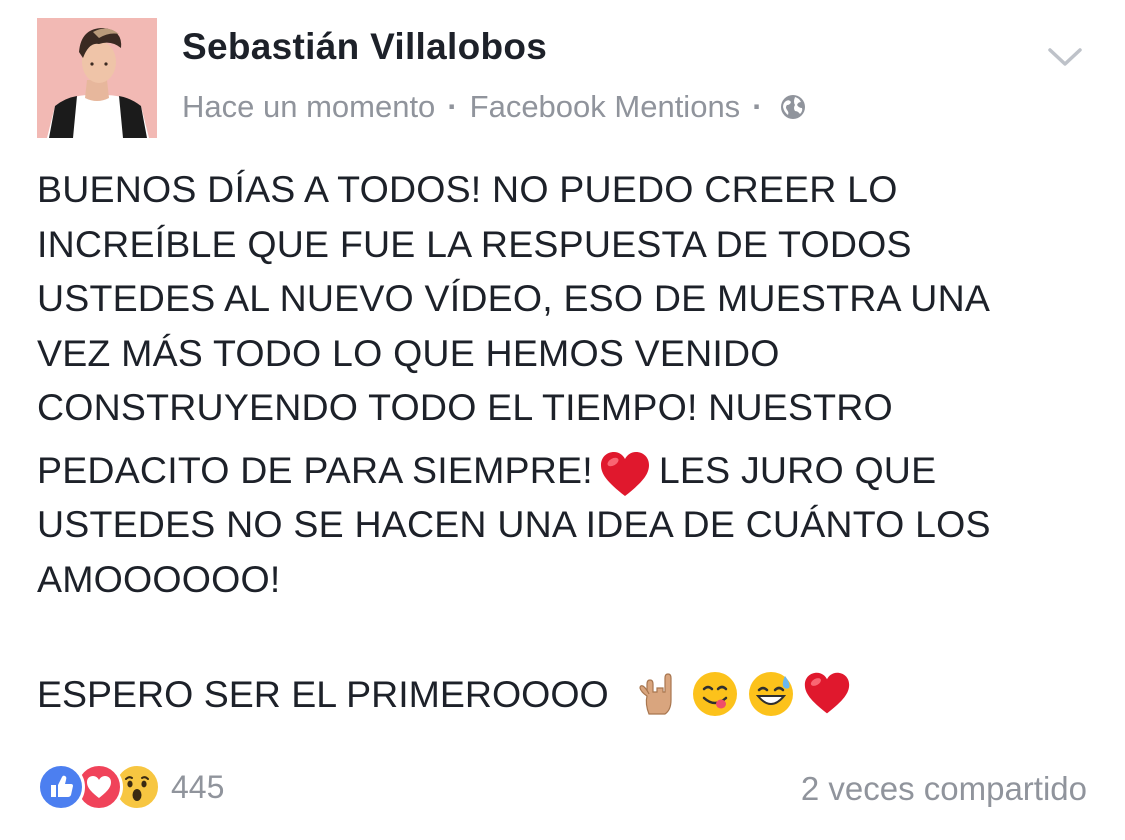  I want to click on post-body-line: CONSTRUYENDO TODO EL TIEMPO! NUESTRO, so click(465, 407).